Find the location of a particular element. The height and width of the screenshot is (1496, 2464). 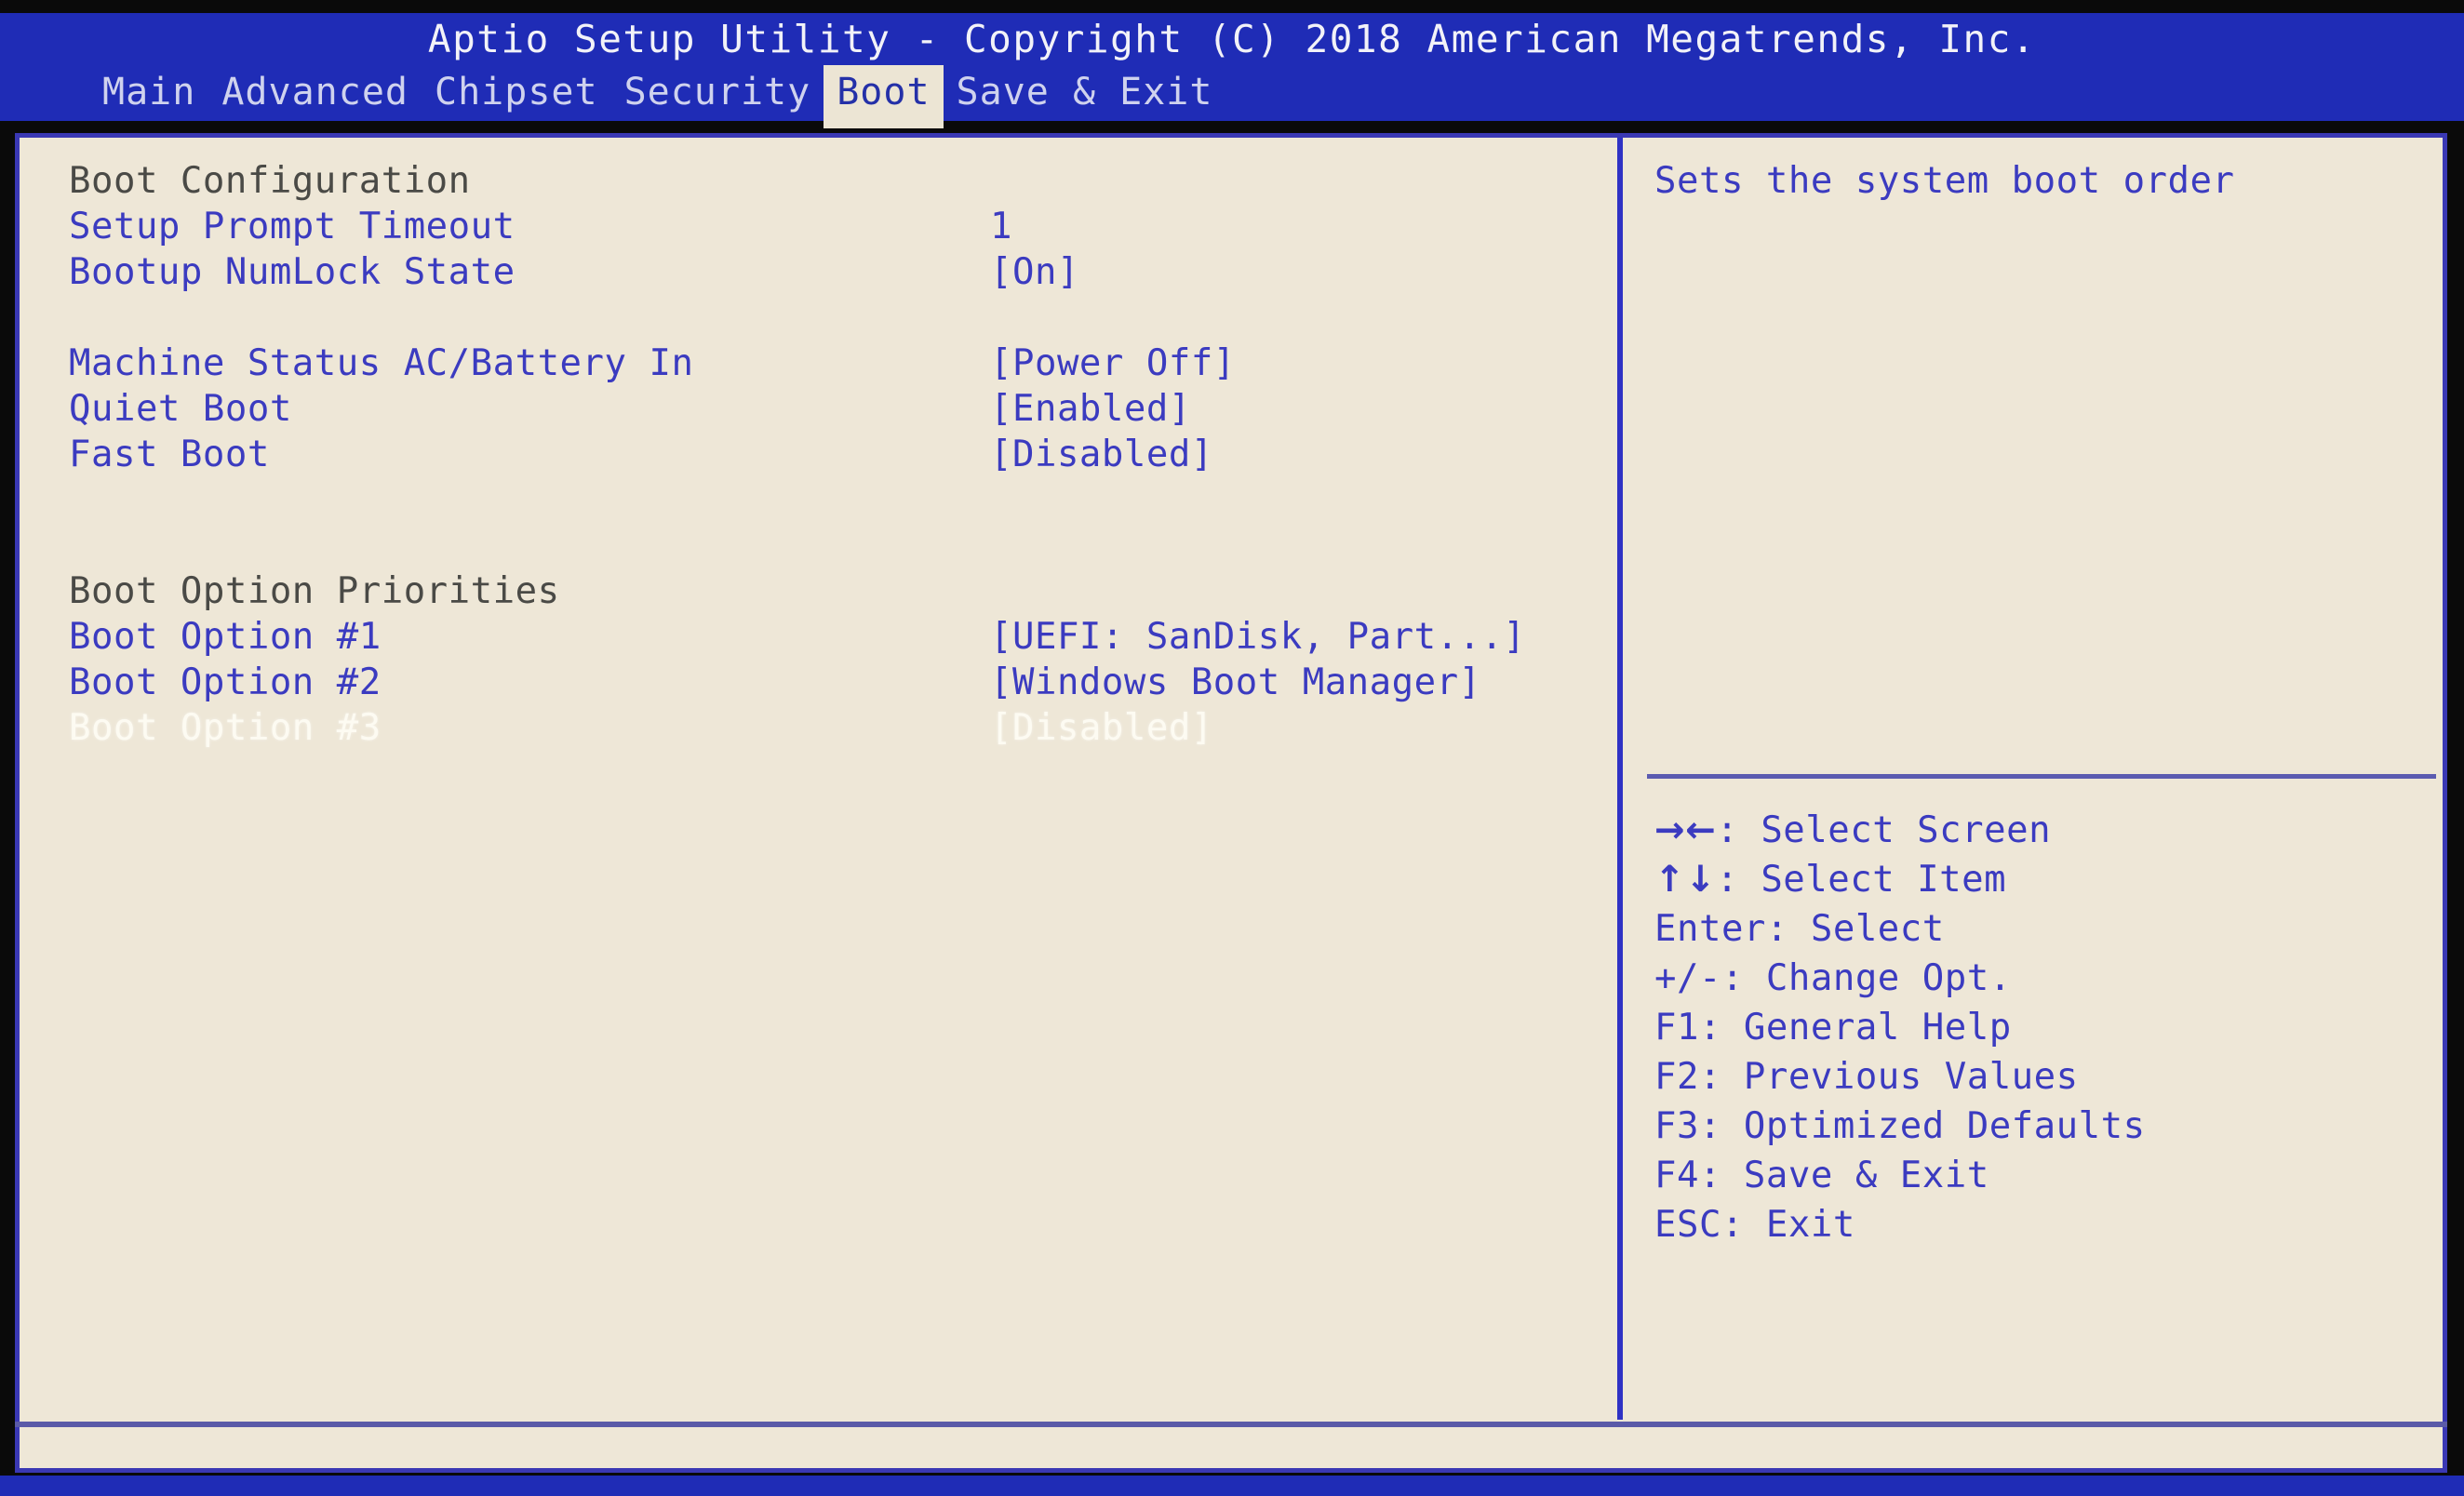

help-divider is located at coordinates (2041, 777).